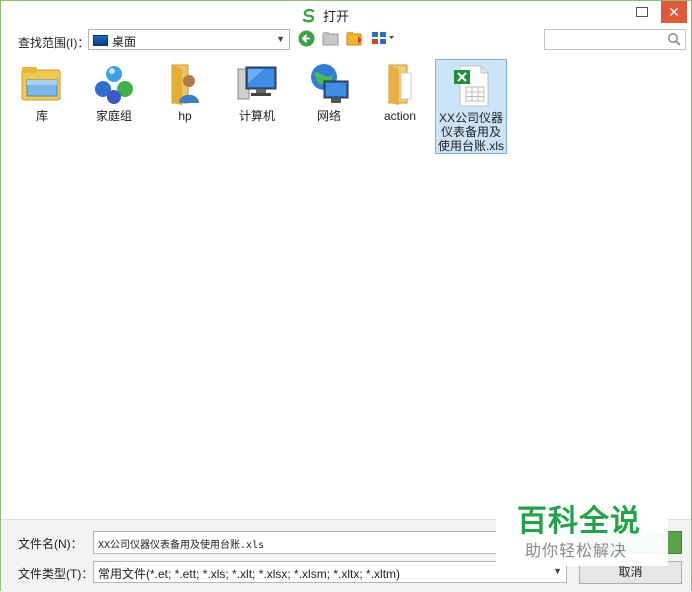  I want to click on file-item-label: action, so click(400, 116).